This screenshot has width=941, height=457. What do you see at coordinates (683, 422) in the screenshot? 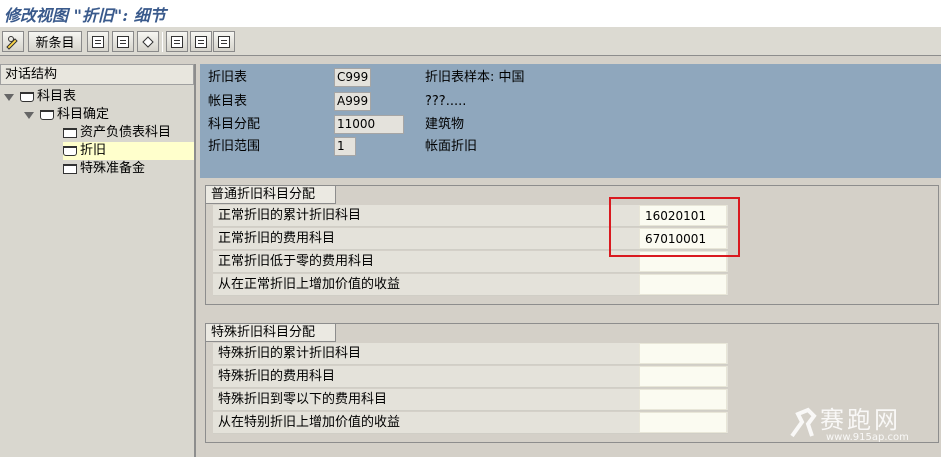
I see `special-writeup-account-input` at bounding box center [683, 422].